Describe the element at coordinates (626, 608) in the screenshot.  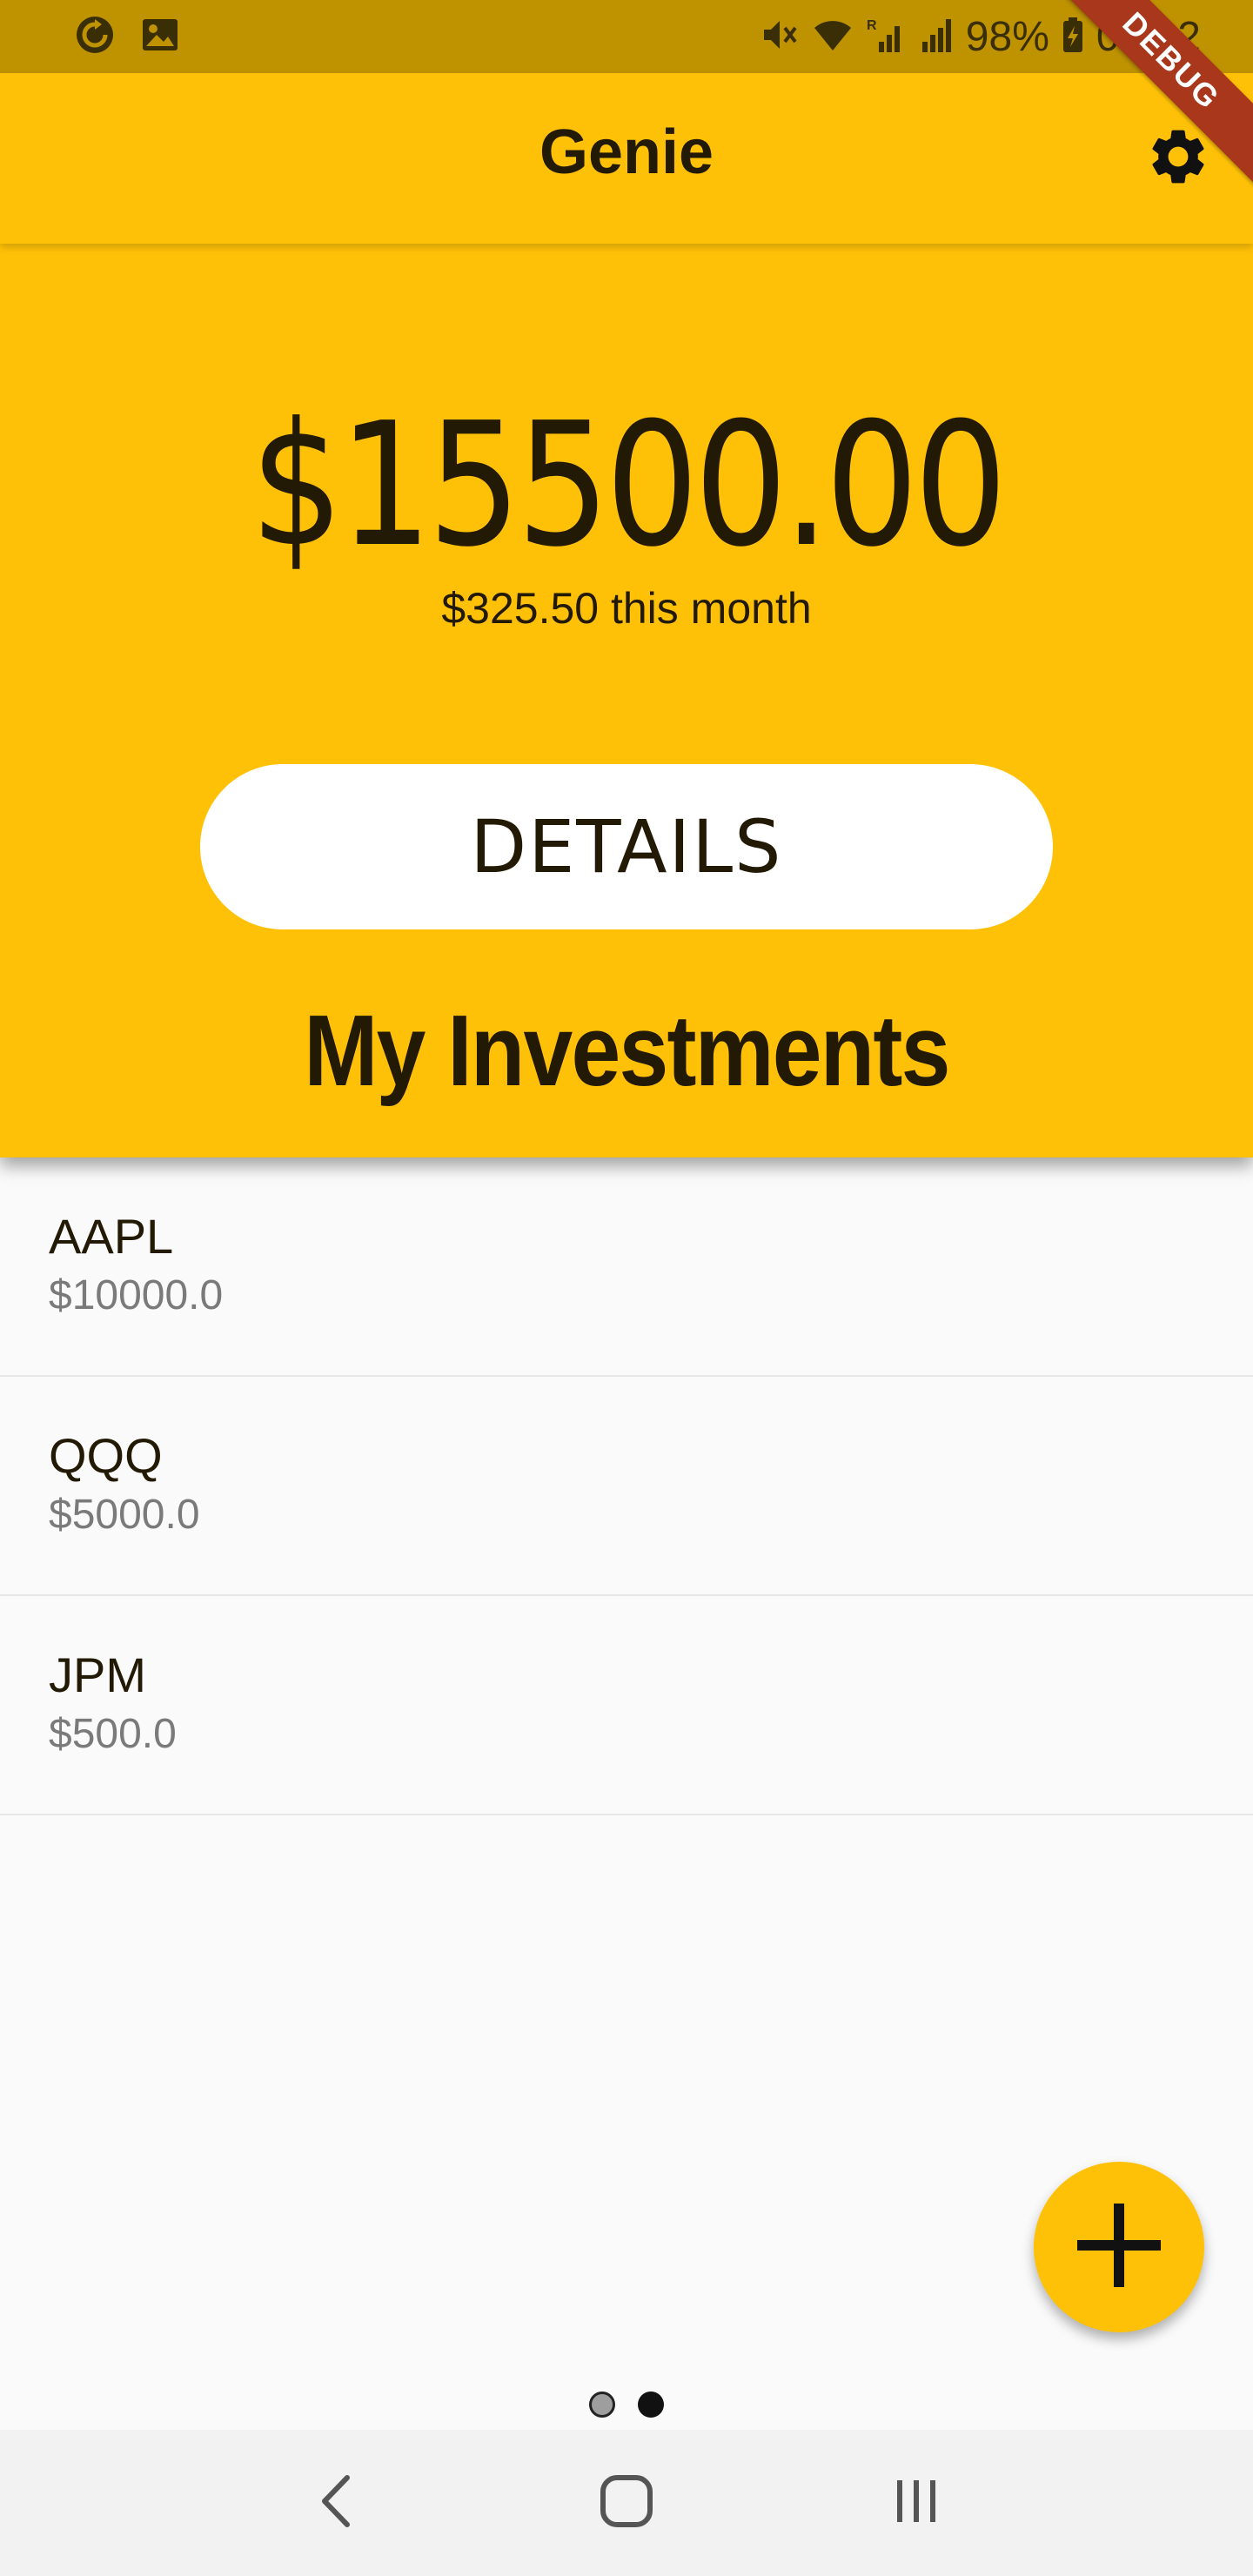
I see `monthly-change: $325.50 this month` at that location.